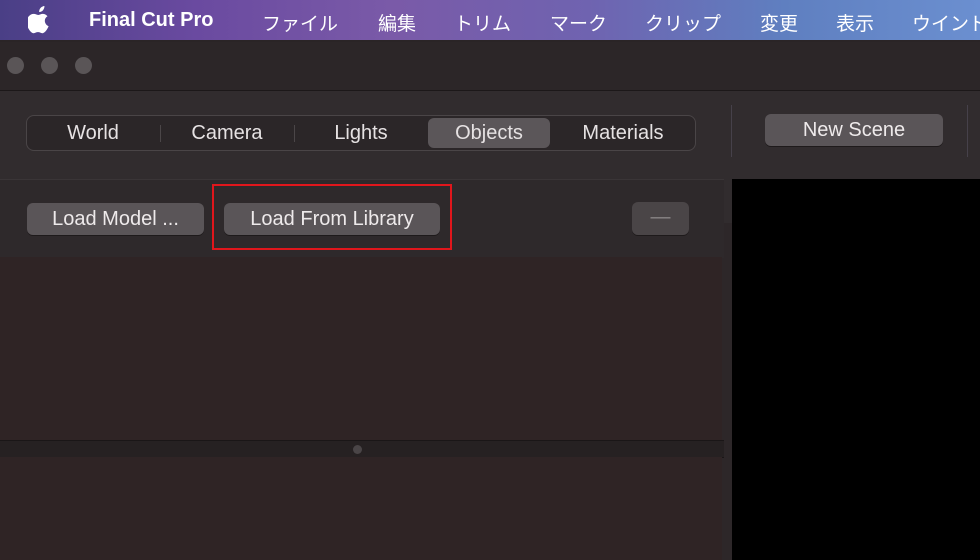  What do you see at coordinates (490, 66) in the screenshot?
I see `title-bar` at bounding box center [490, 66].